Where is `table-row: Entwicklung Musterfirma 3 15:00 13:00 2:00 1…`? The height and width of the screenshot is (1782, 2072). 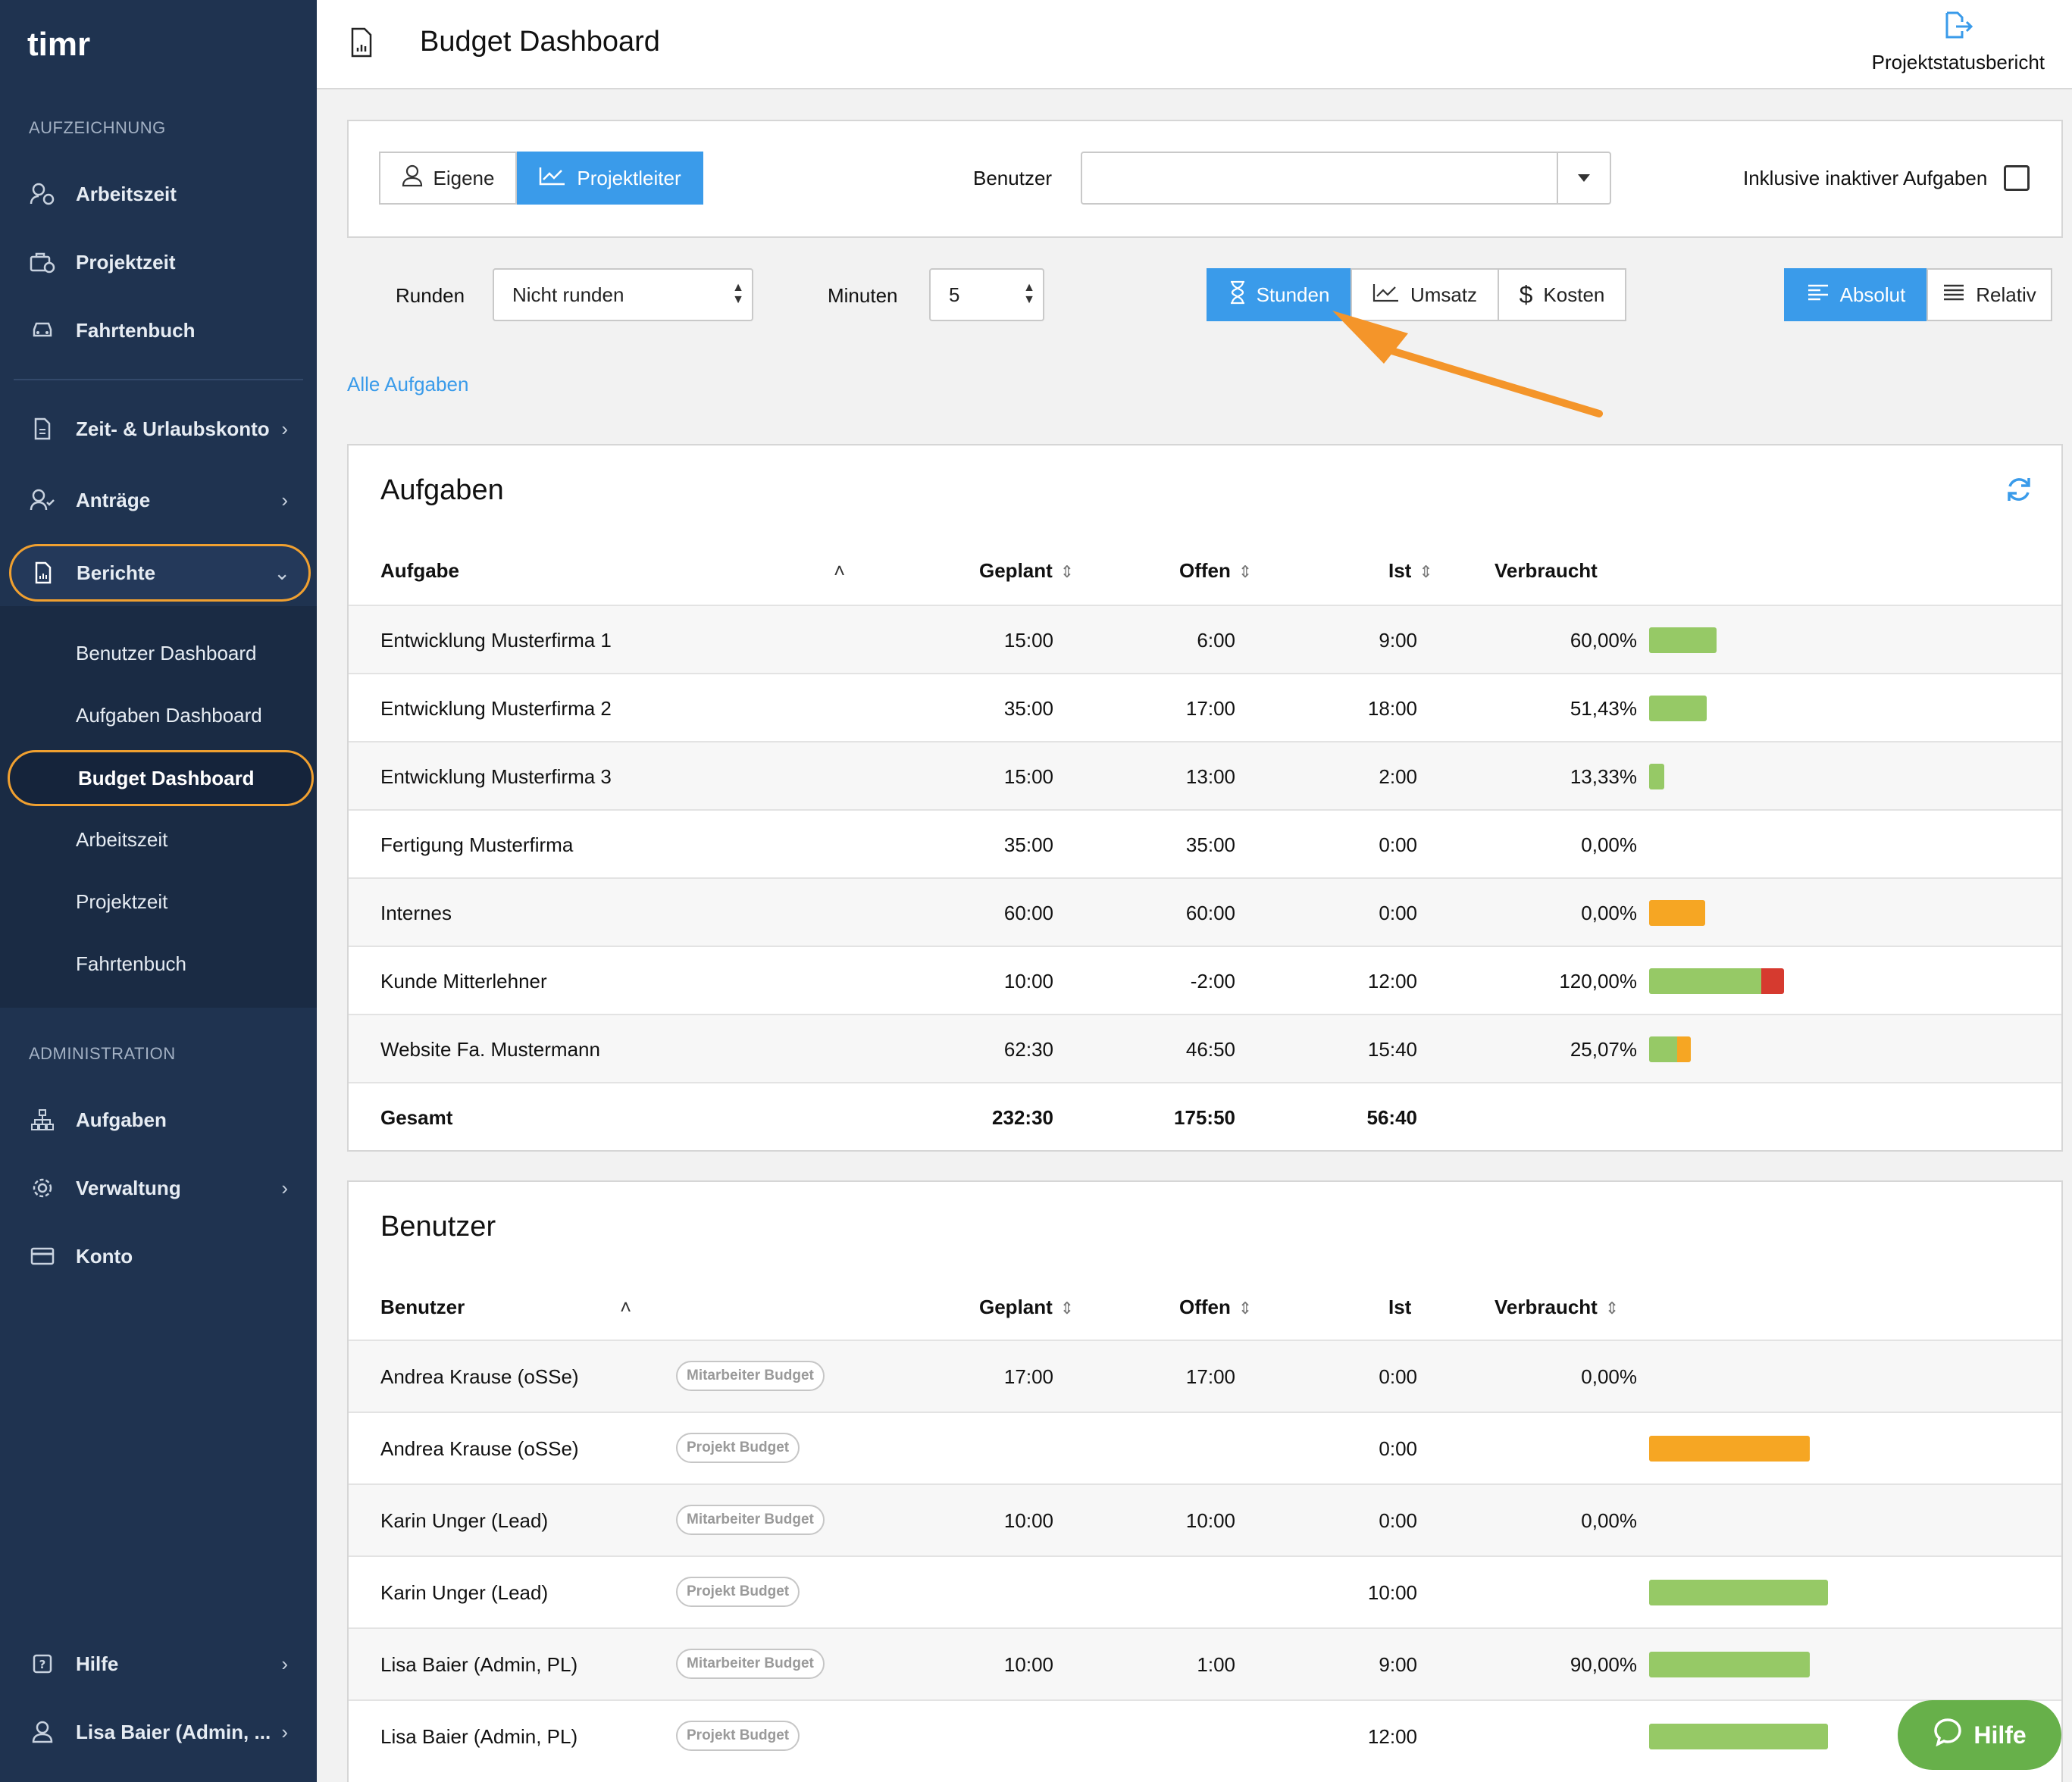 table-row: Entwicklung Musterfirma 3 15:00 13:00 2:00 1… is located at coordinates (1205, 775).